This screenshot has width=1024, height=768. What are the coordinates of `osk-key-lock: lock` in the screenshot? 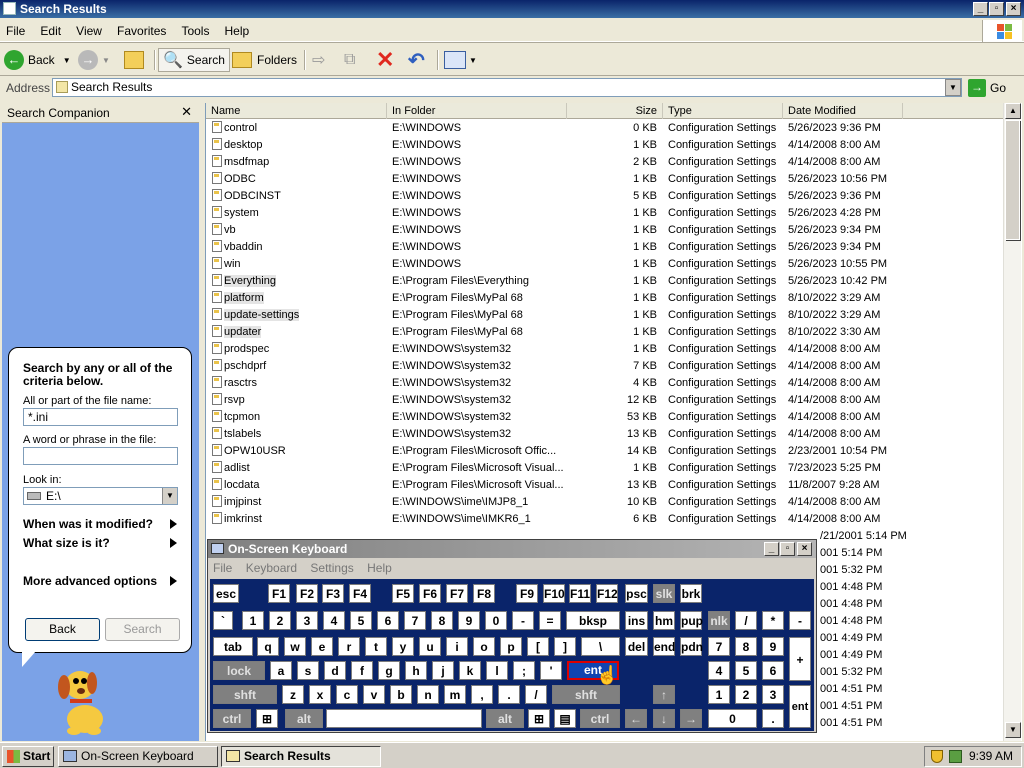 It's located at (239, 670).